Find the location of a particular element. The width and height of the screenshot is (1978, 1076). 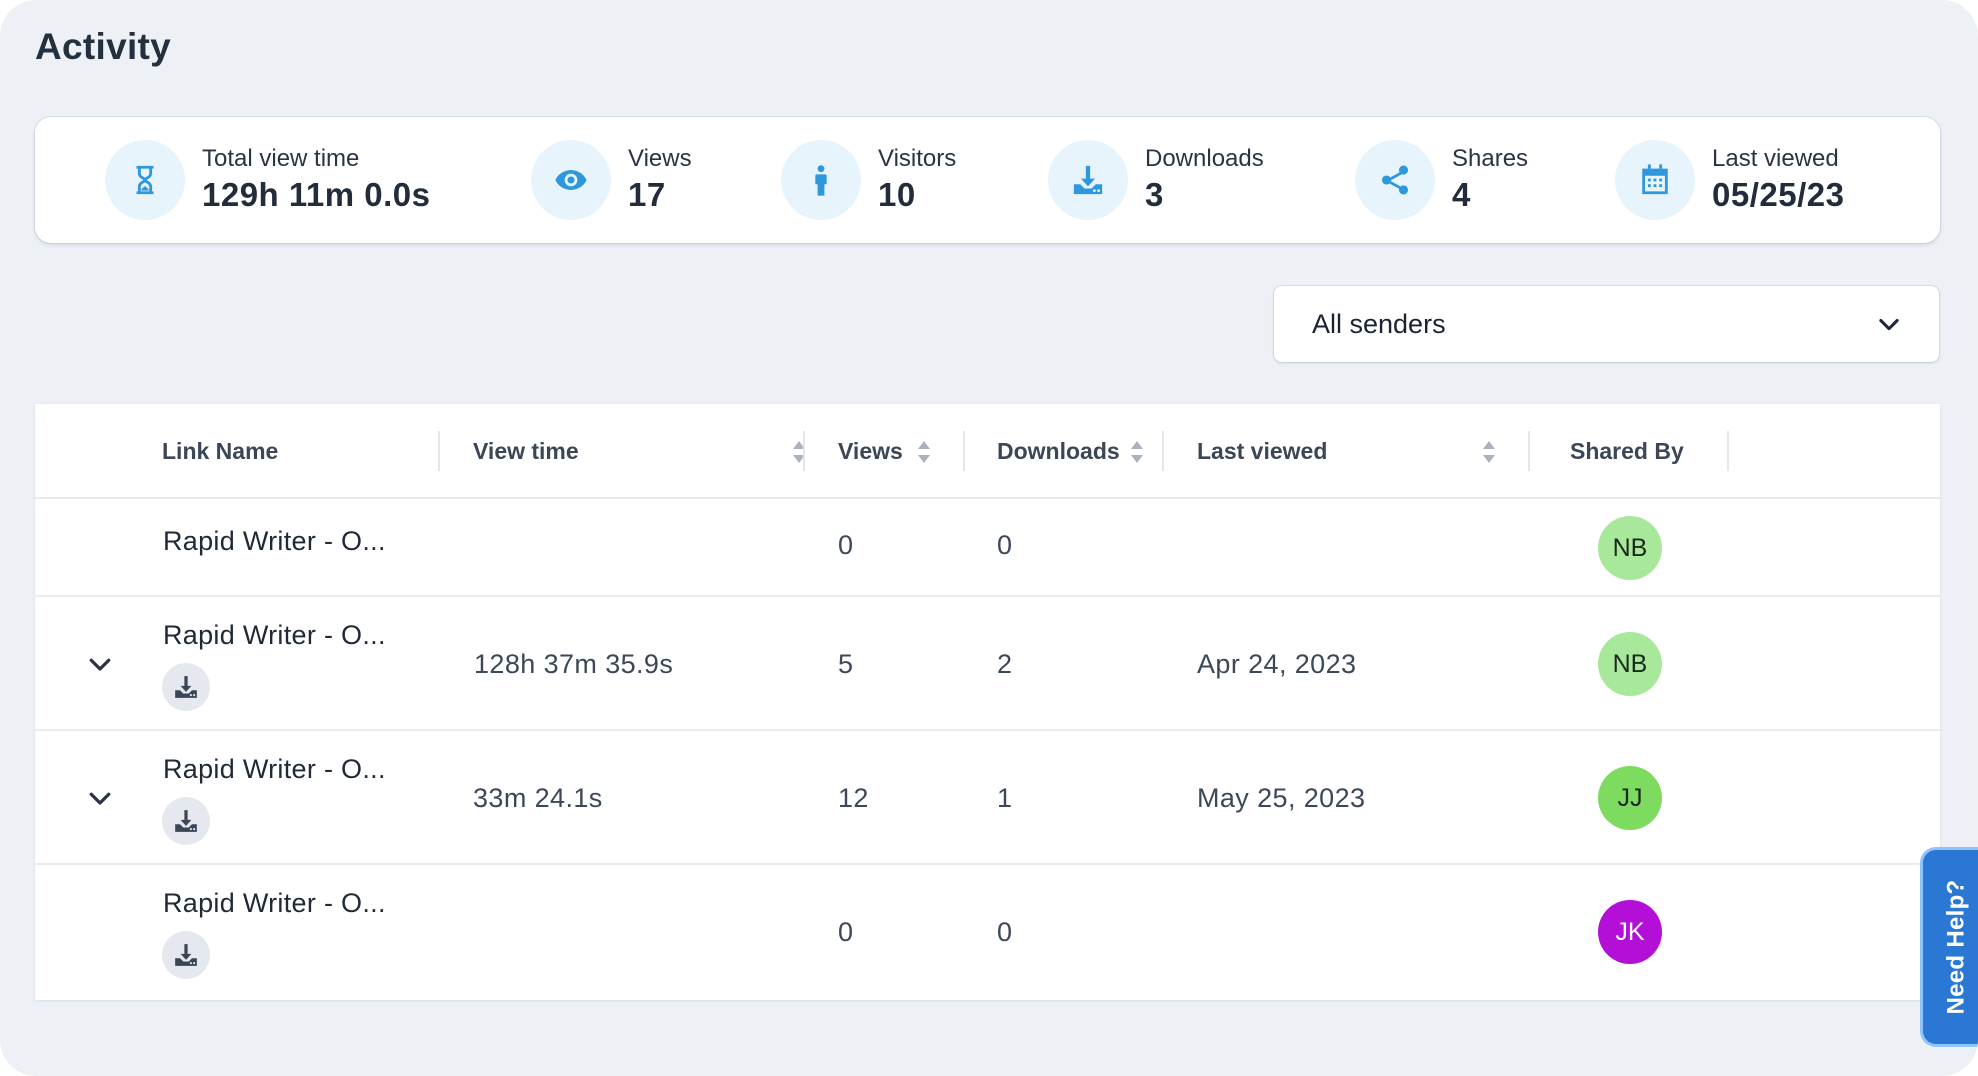

avatar: JK is located at coordinates (1630, 932).